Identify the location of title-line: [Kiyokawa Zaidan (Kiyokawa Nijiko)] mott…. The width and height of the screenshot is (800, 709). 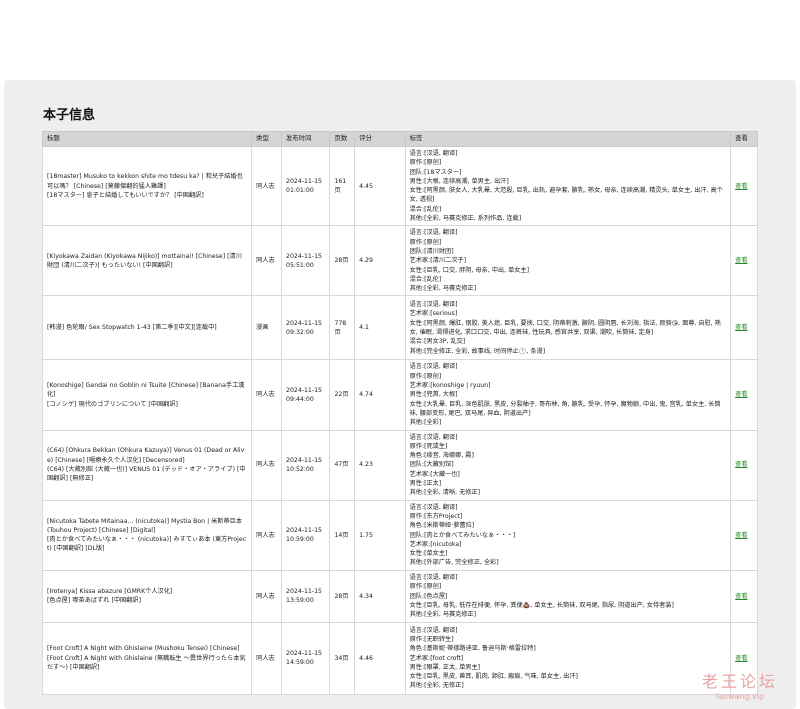
(144, 260).